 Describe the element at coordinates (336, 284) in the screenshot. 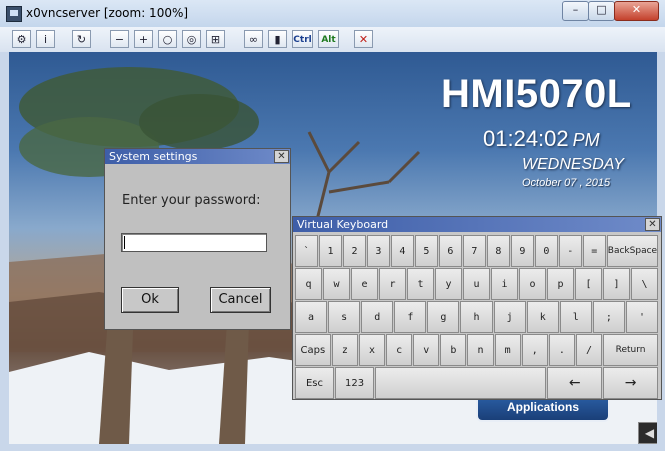

I see `key: w` at that location.